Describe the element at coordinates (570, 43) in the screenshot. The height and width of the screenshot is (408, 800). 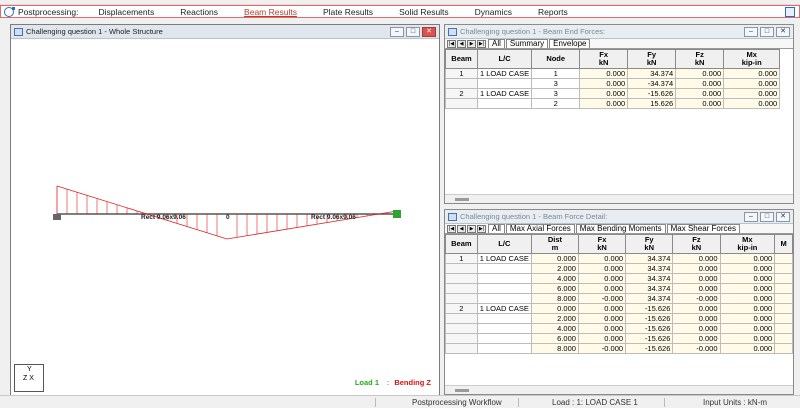
I see `table-tab: Envelope` at that location.